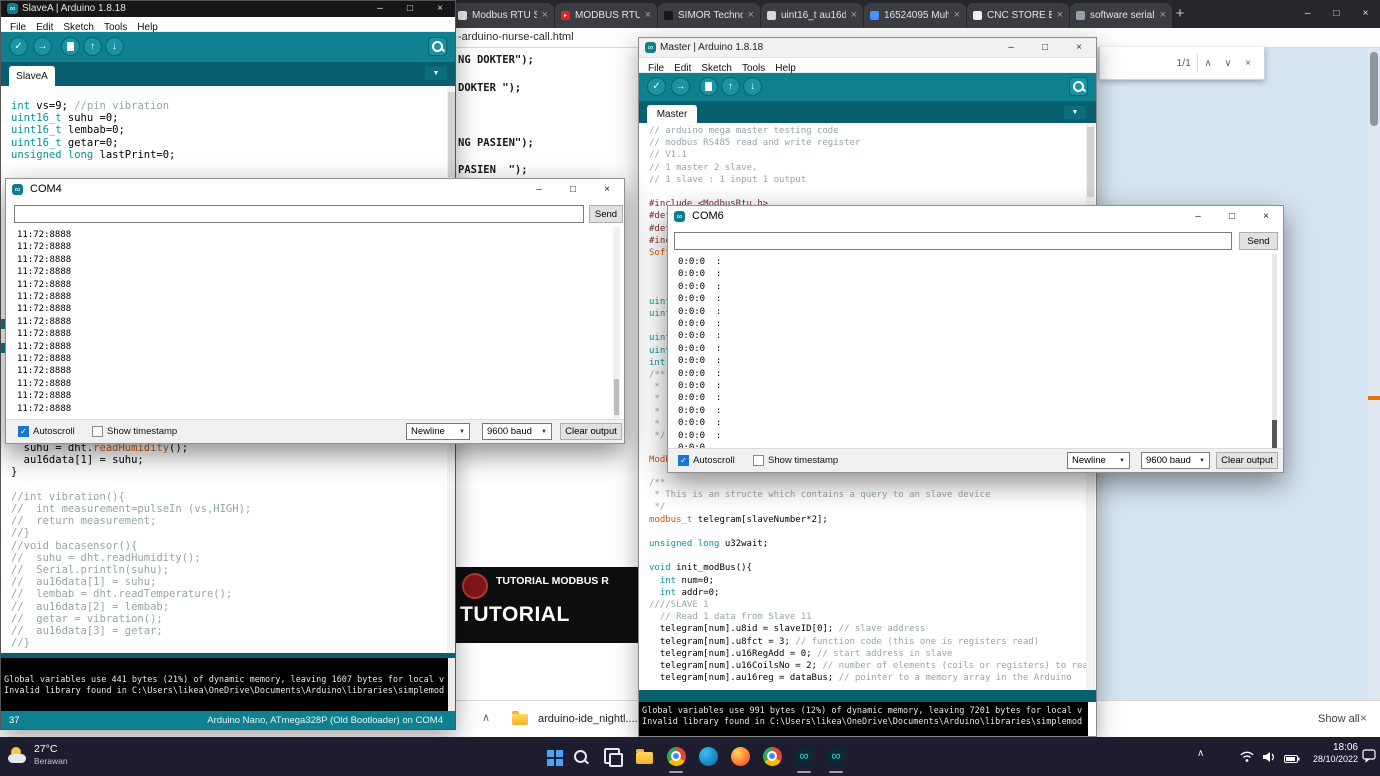 The width and height of the screenshot is (1380, 776). What do you see at coordinates (1180, 14) in the screenshot?
I see `new-tab-button: +` at bounding box center [1180, 14].